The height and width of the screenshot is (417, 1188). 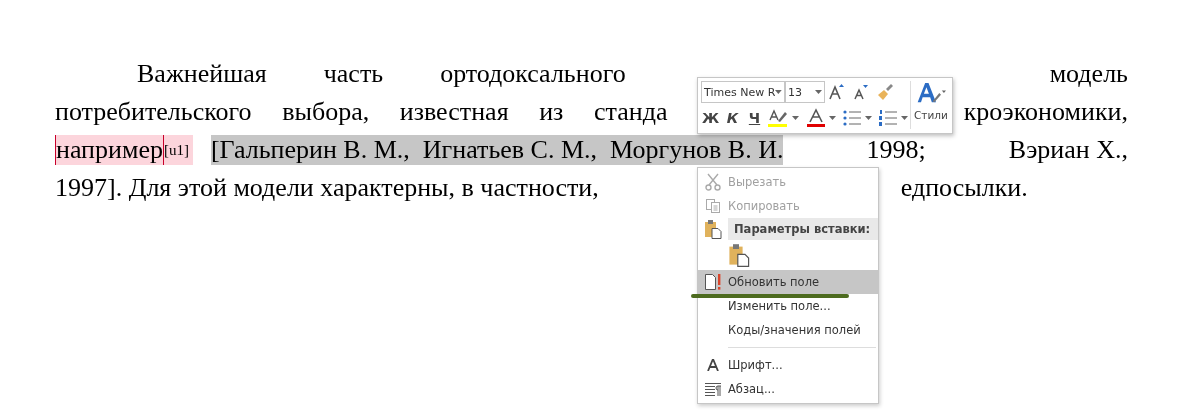 I want to click on paragraph-text: часть, so click(x=353, y=74).